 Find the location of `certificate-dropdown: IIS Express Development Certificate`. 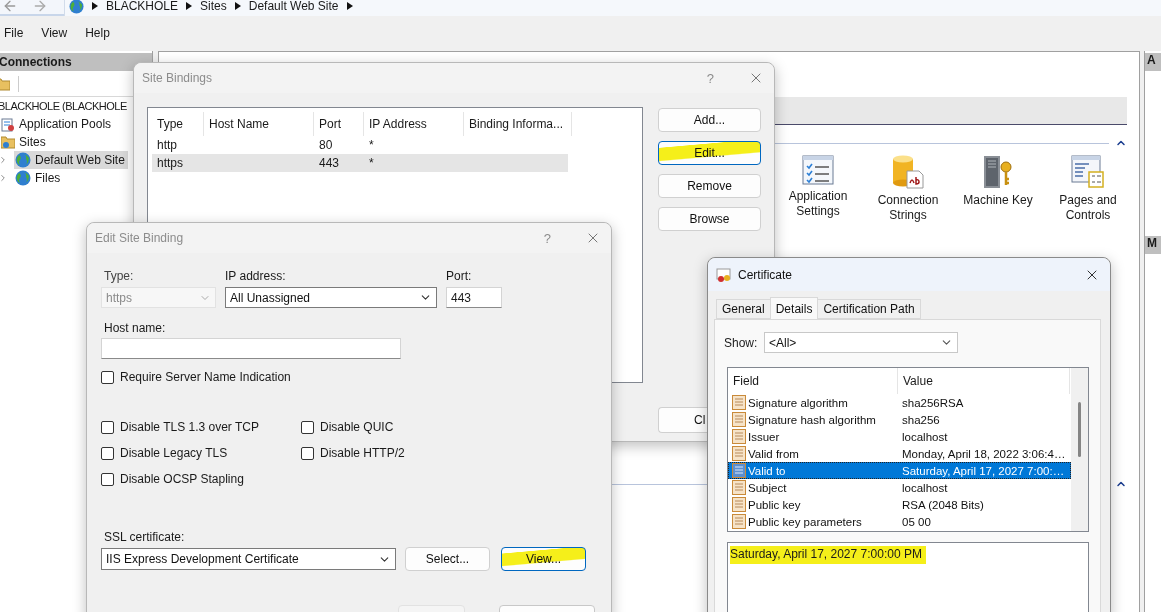

certificate-dropdown: IIS Express Development Certificate is located at coordinates (248, 559).